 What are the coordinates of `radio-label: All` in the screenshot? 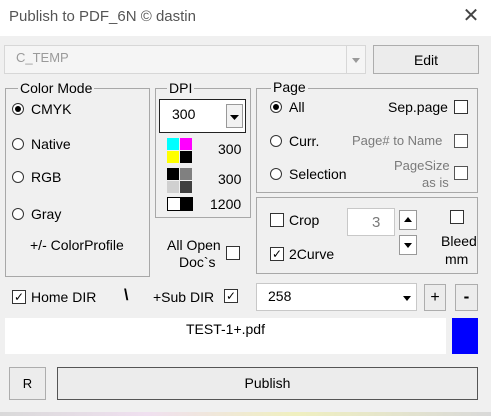 It's located at (297, 107).